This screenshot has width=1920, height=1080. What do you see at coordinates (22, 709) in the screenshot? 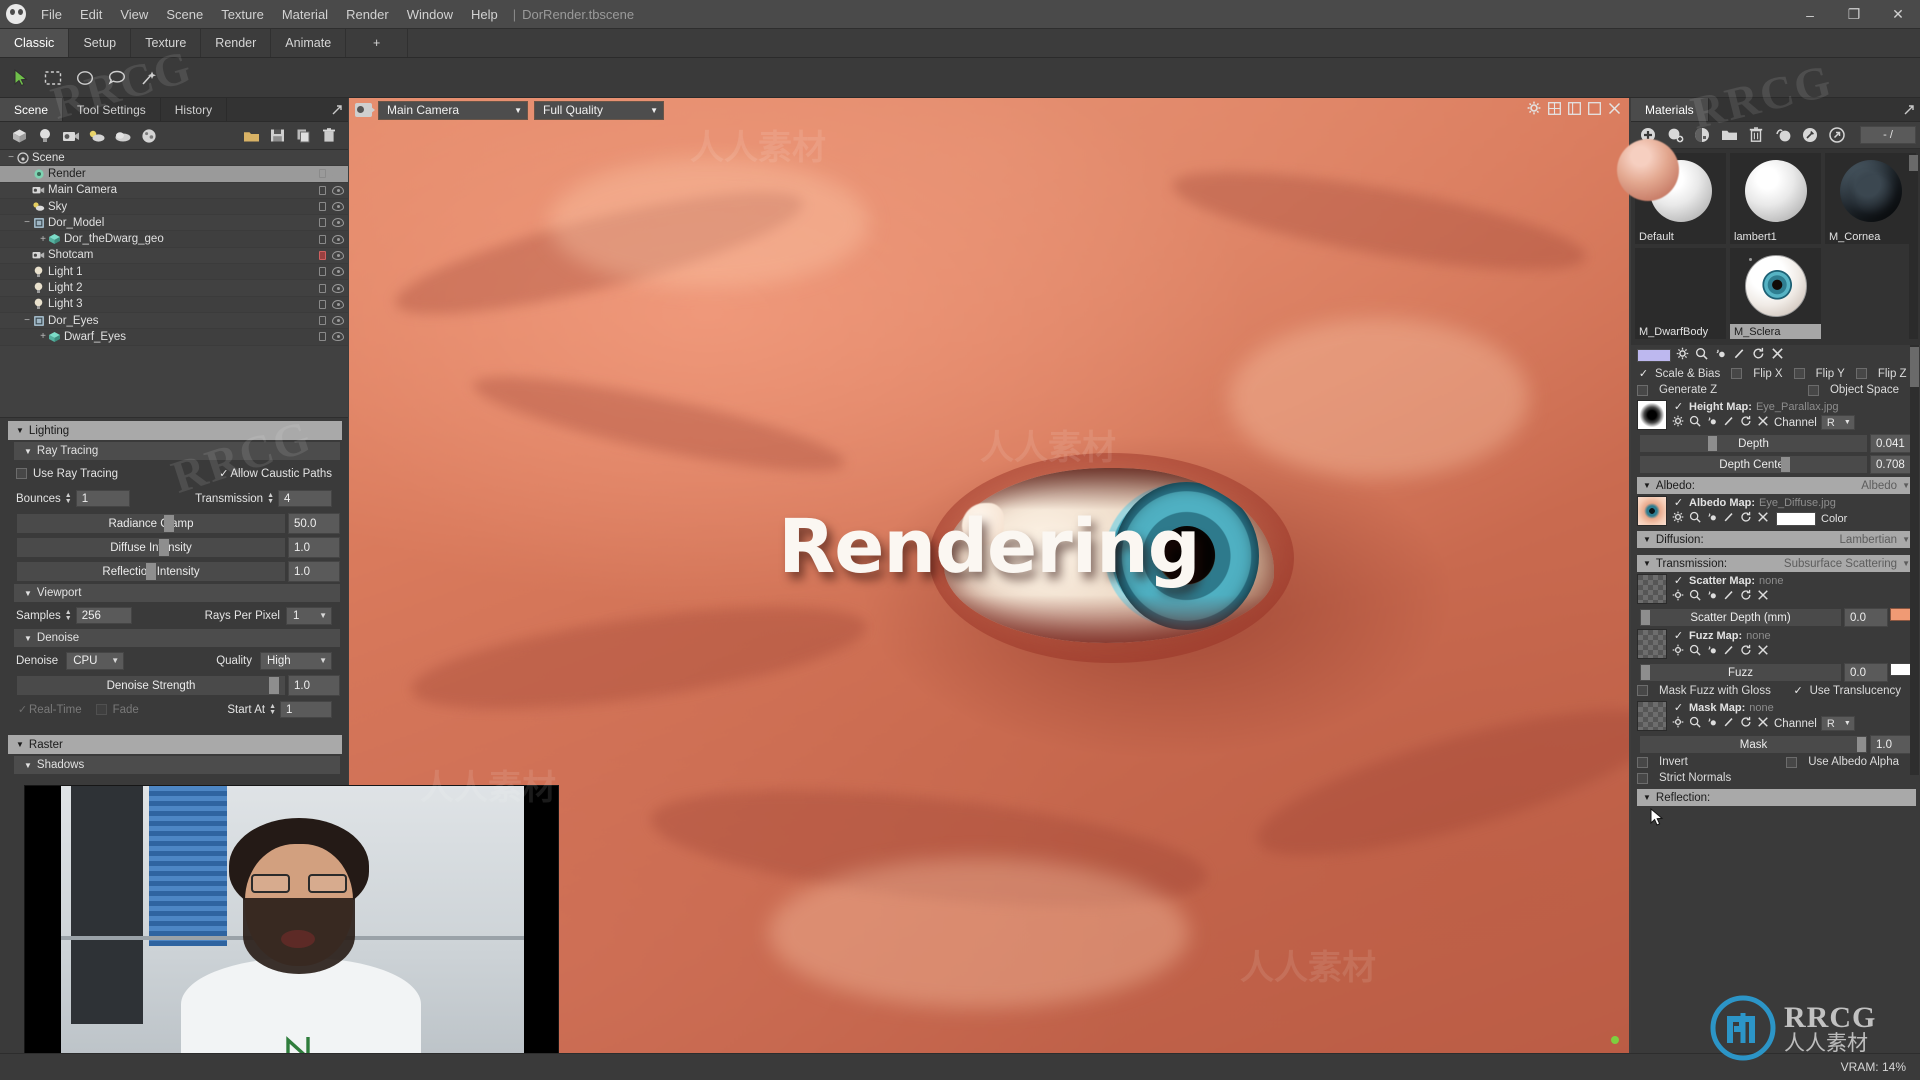
I see `real-time-checkbox: ✓` at bounding box center [22, 709].